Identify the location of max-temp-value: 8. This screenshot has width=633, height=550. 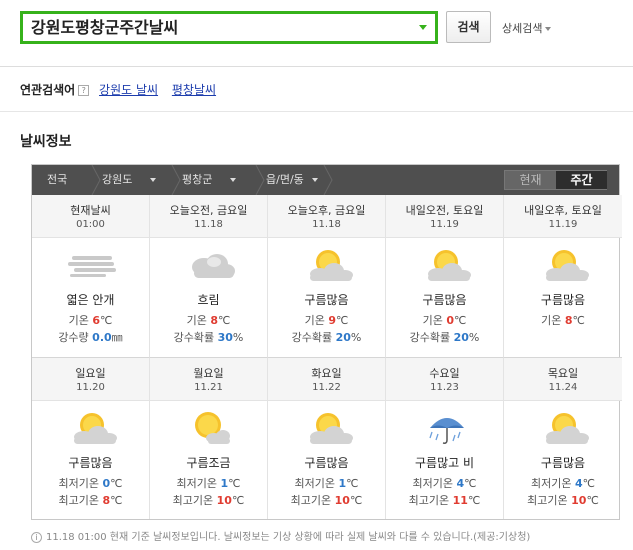
(106, 500).